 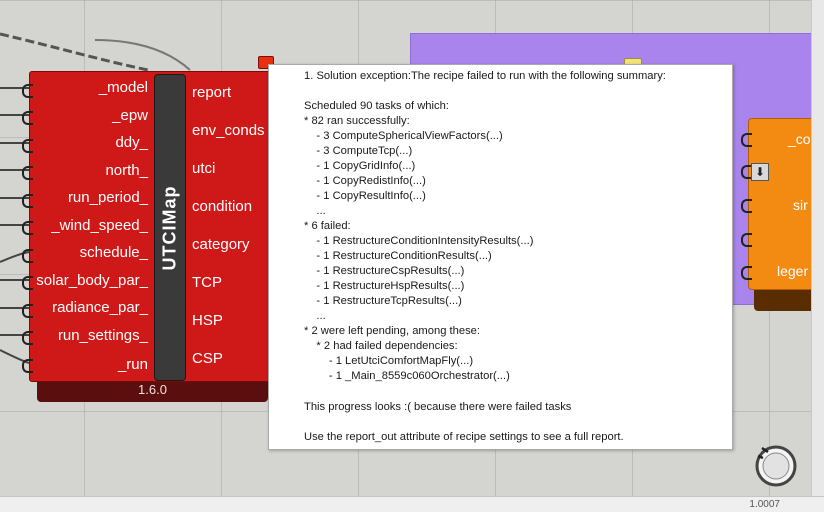 I want to click on tooltip-line: - 1 RestructureCspResults(...), so click(x=384, y=271).